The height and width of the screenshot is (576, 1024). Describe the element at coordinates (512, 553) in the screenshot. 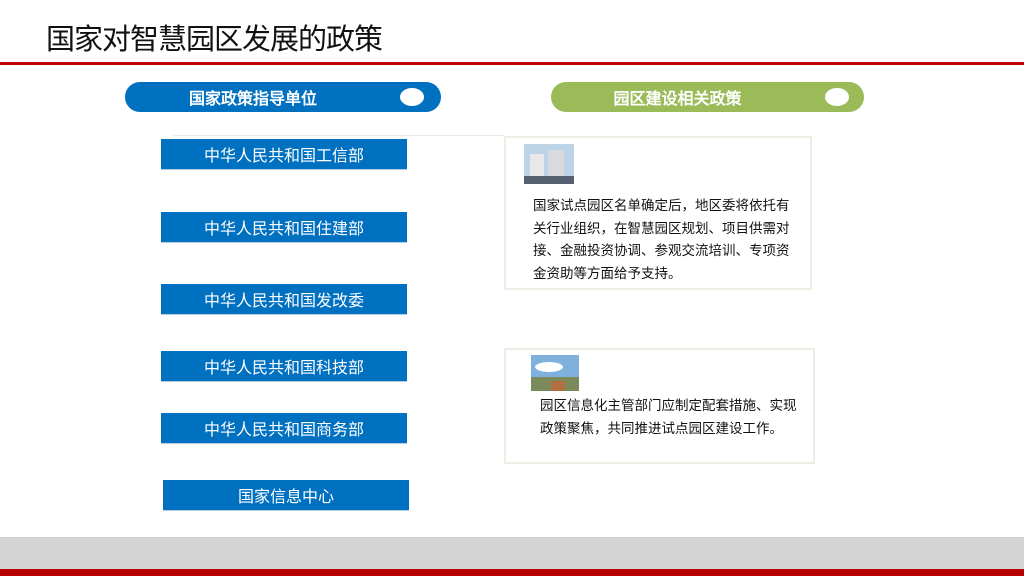

I see `footer-band` at that location.